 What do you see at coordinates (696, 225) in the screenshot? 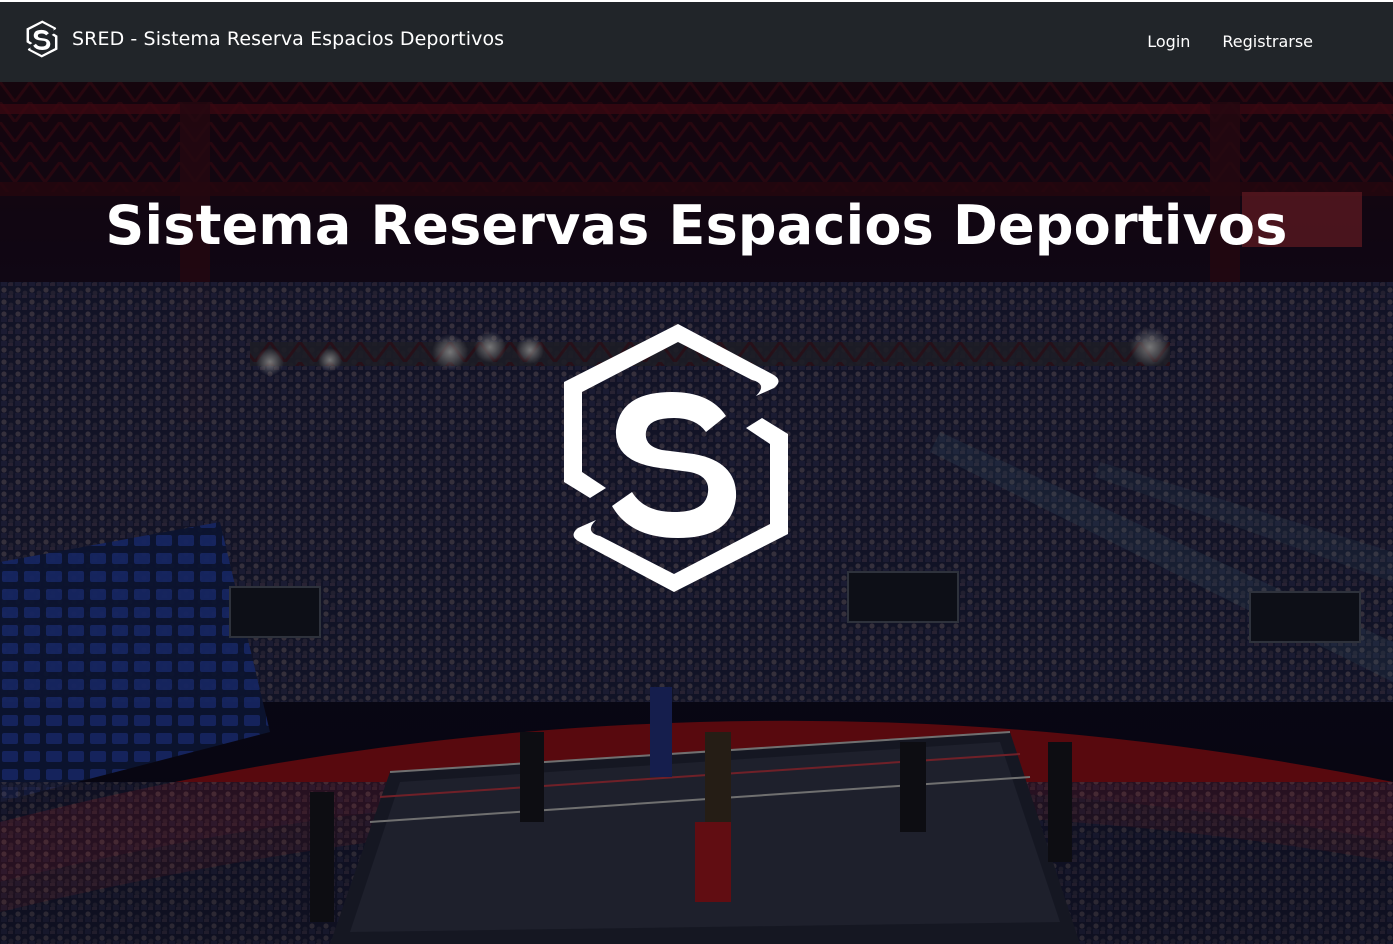
I see `hero-title: Sistema Reservas Espacios Deportivos` at bounding box center [696, 225].